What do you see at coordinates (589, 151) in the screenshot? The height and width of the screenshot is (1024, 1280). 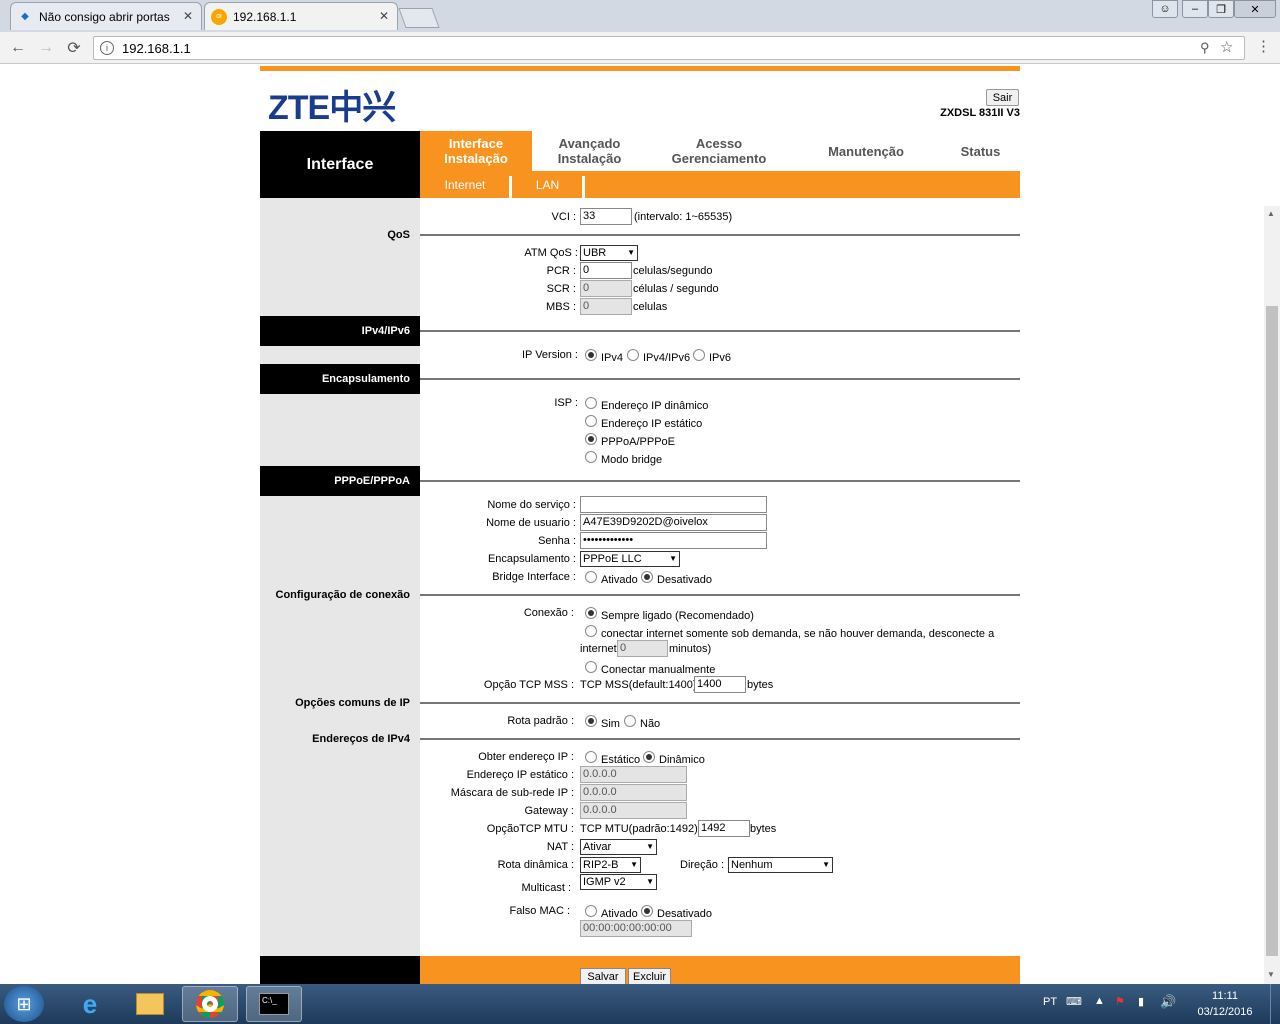 I see `menu-avancado-instalacao: Avançado Instalação` at bounding box center [589, 151].